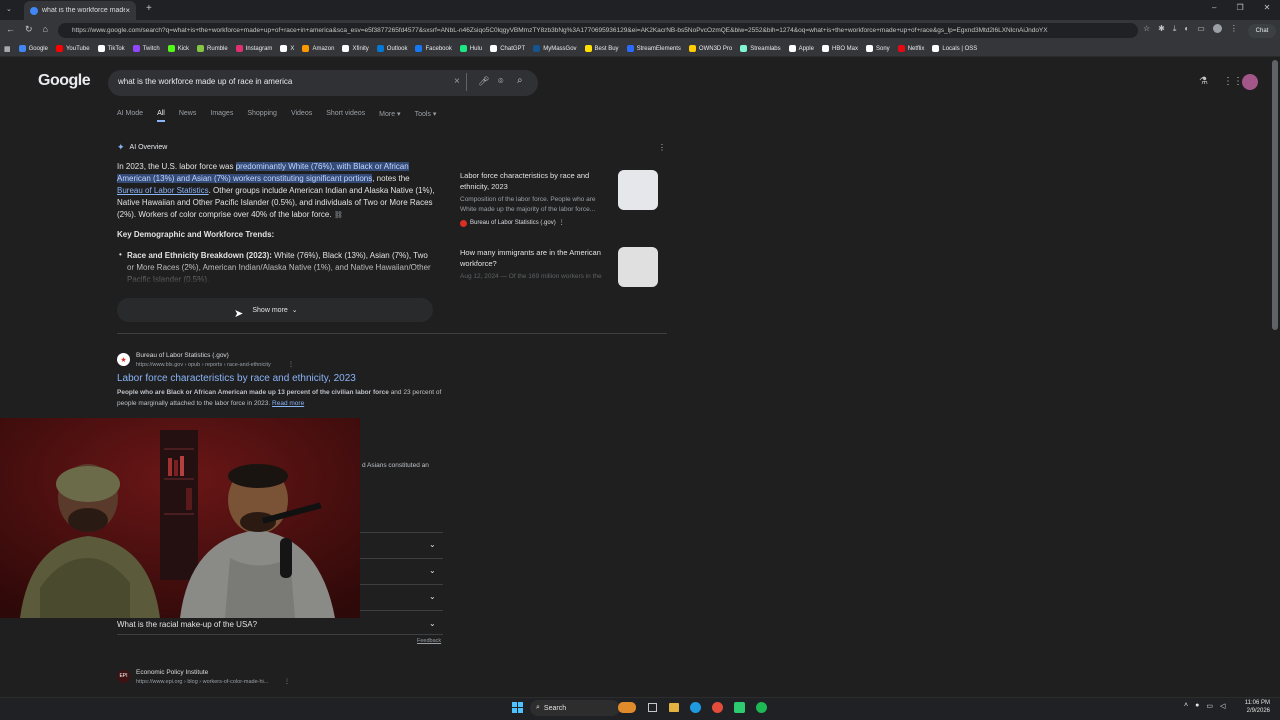 This screenshot has height=720, width=1280. What do you see at coordinates (500, 81) in the screenshot?
I see `lens-icon: ⌾` at bounding box center [500, 81].